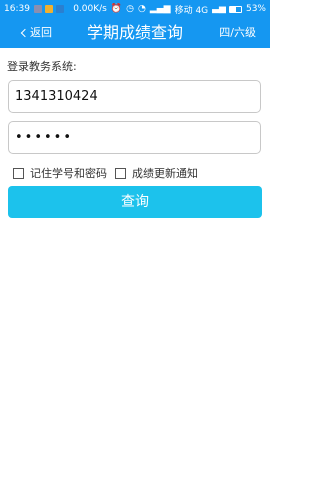  What do you see at coordinates (134, 96) in the screenshot?
I see `student-id-input` at bounding box center [134, 96].